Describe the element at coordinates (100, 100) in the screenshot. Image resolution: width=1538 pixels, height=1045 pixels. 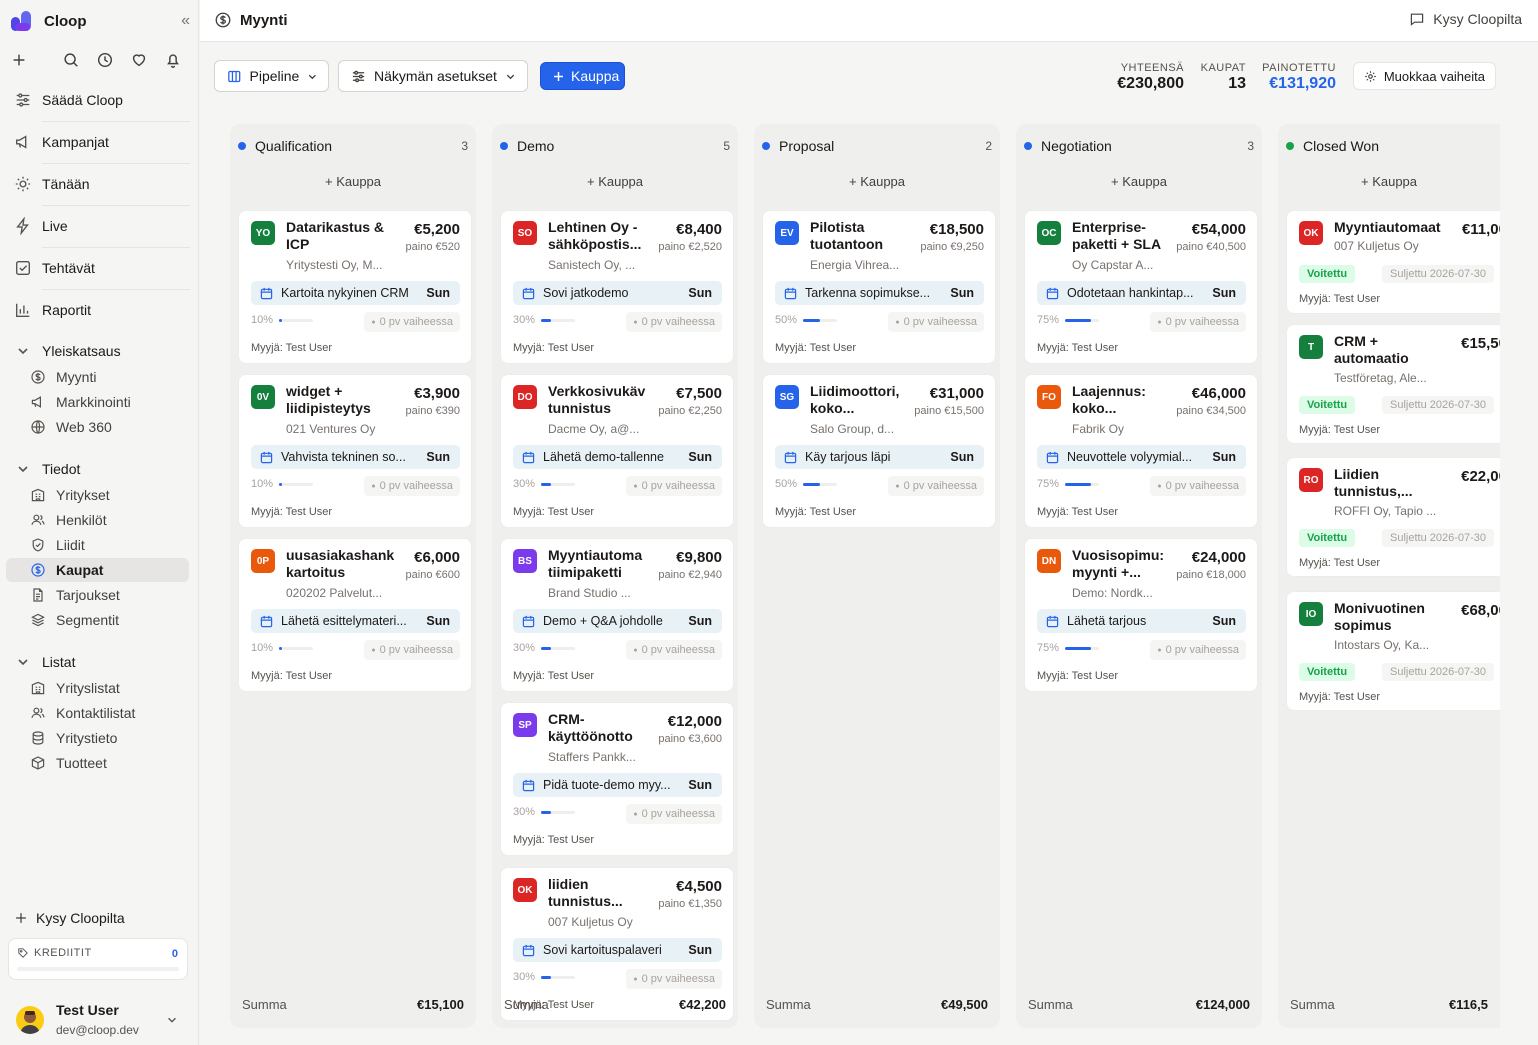
I see `nav-saada-cloop: Säädä Cloop` at that location.